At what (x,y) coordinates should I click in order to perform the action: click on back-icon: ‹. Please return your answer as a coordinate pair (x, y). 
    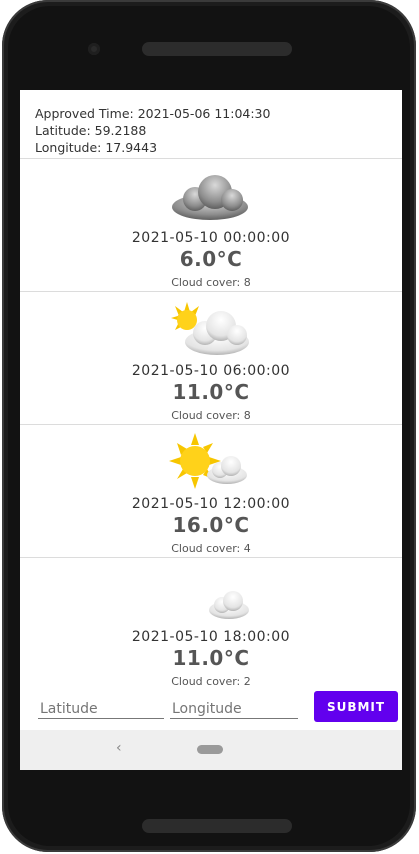
    Looking at the image, I should click on (119, 748).